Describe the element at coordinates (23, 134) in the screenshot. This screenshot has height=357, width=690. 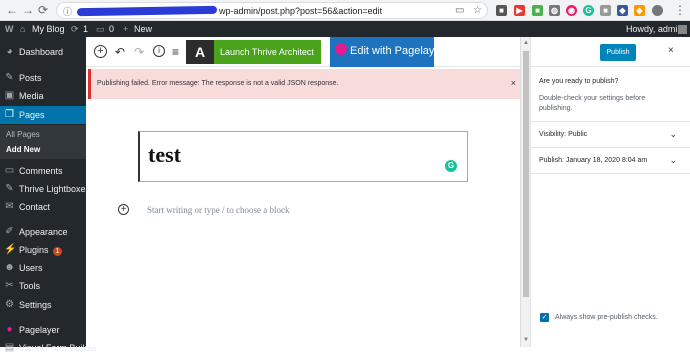
I see `submenu-all-pages: All Pages` at that location.